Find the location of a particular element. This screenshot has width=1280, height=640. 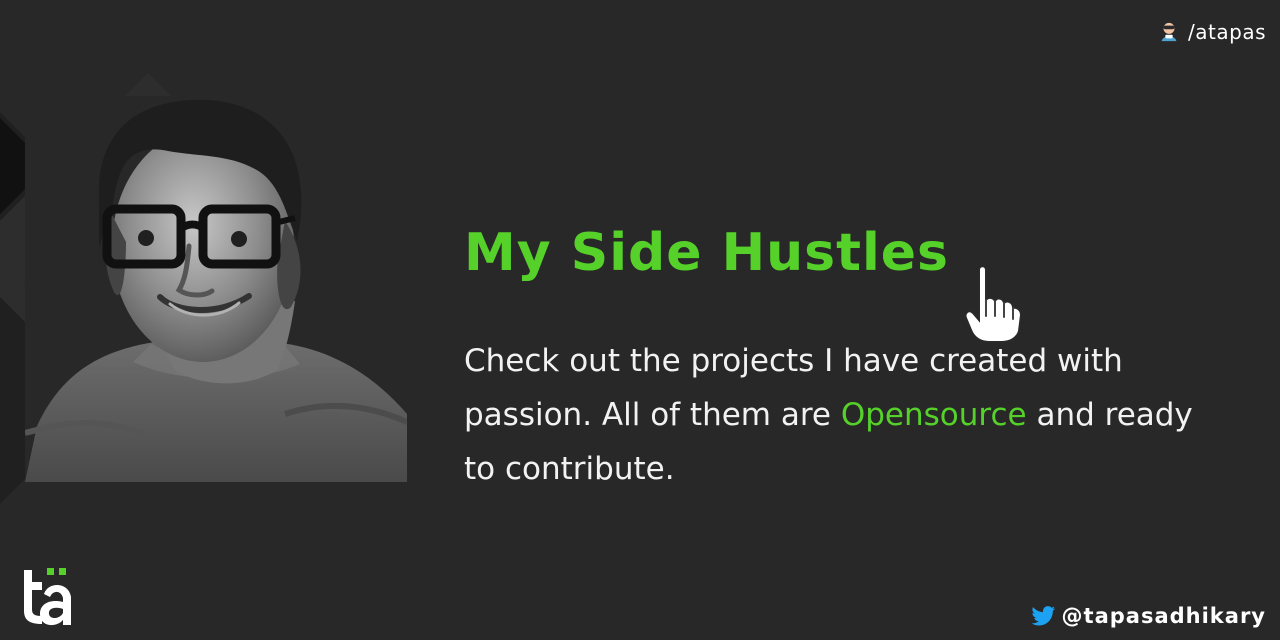

twitter-handle-text: @tapasadhikary is located at coordinates (1163, 616).